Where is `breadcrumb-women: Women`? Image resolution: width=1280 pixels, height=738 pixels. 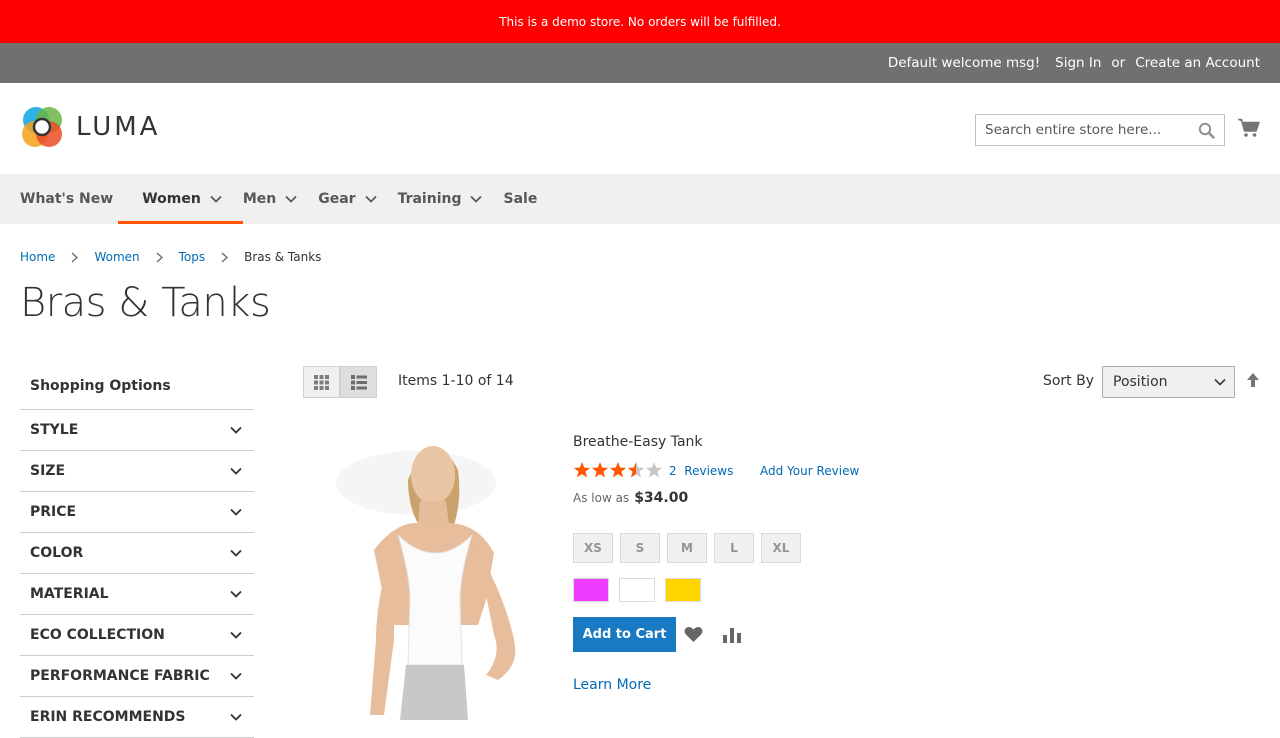 breadcrumb-women: Women is located at coordinates (116, 257).